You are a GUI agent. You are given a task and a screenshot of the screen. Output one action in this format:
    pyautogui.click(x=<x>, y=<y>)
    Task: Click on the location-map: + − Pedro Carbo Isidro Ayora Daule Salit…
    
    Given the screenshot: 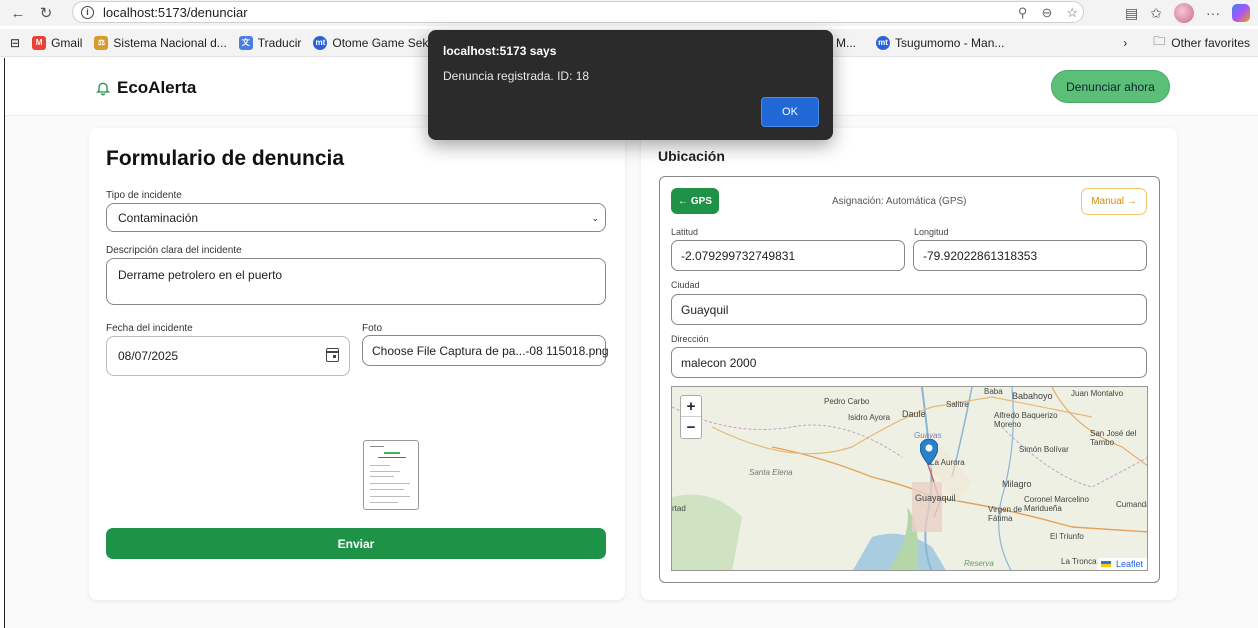 What is the action you would take?
    pyautogui.click(x=909, y=478)
    